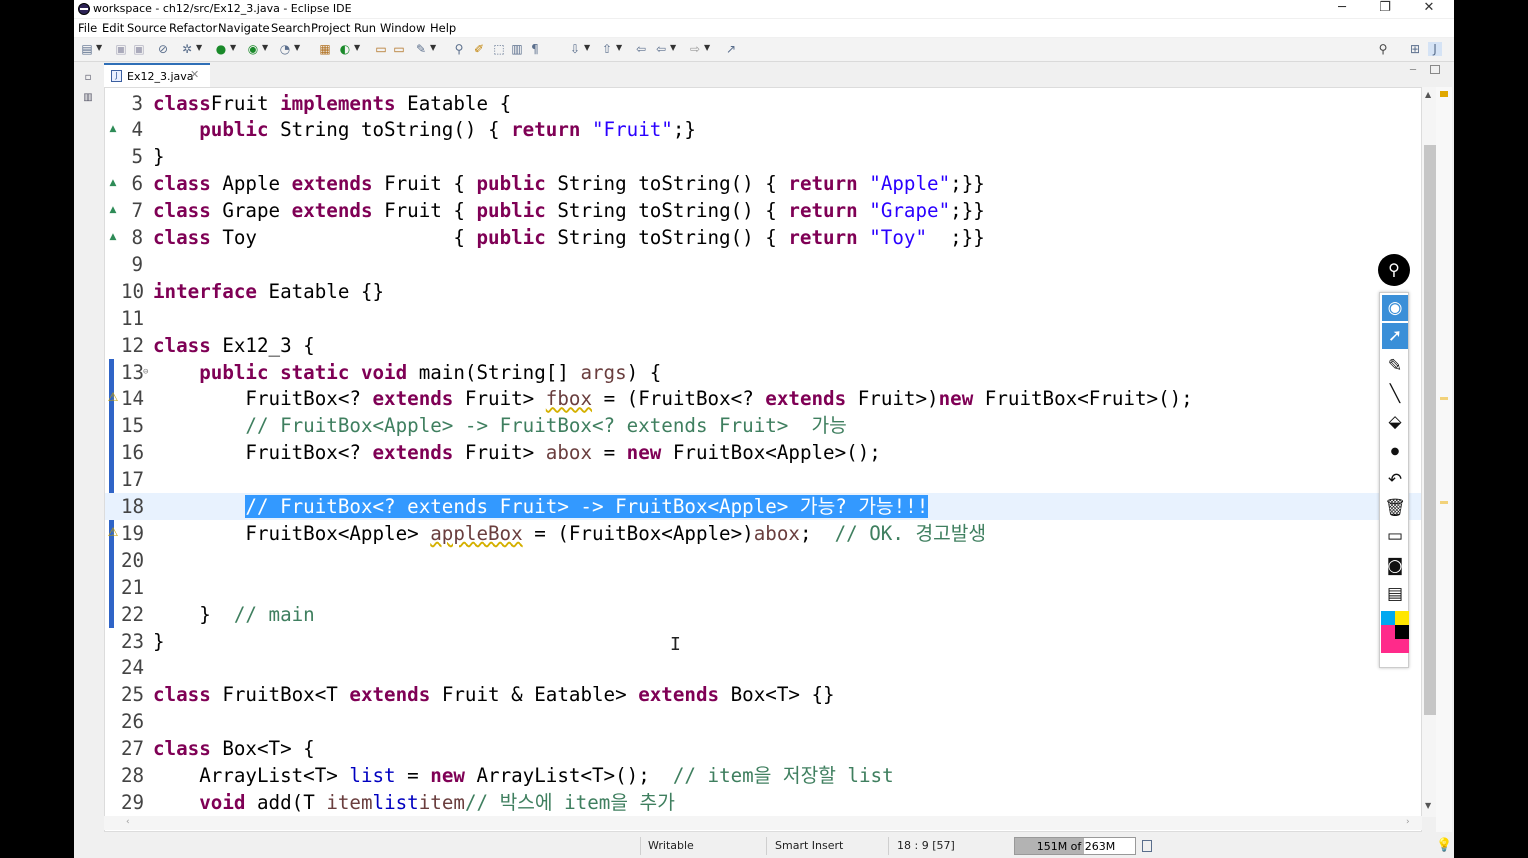  What do you see at coordinates (87, 49) in the screenshot?
I see `new-icon: ▤` at bounding box center [87, 49].